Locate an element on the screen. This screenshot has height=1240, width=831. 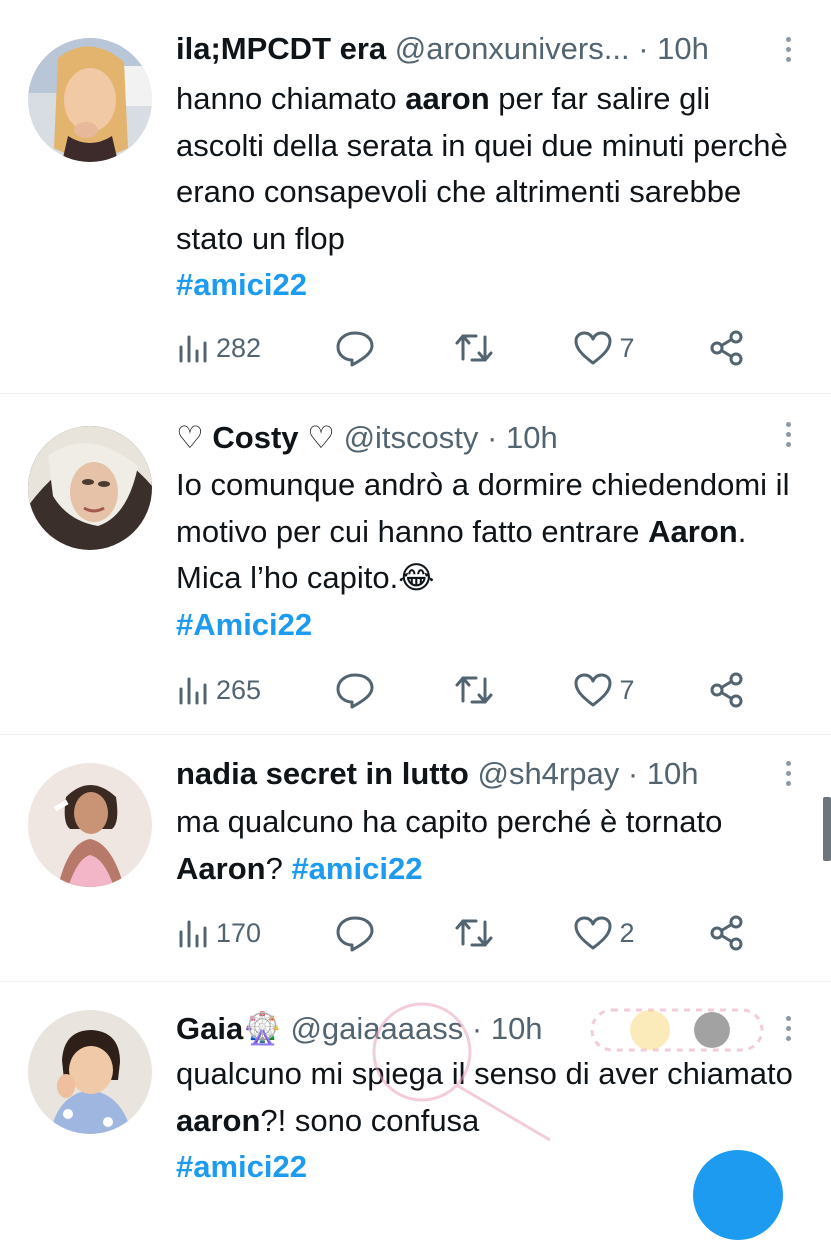
display-name: nadia secret in lutto is located at coordinates (322, 773).